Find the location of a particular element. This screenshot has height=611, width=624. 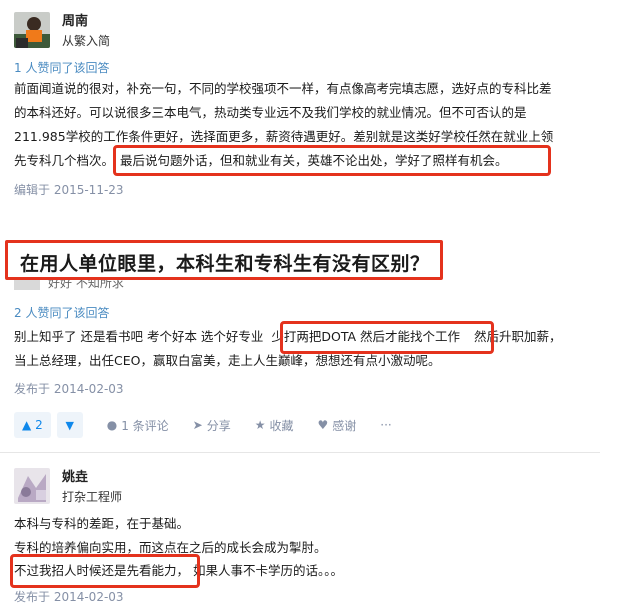

edit-date: 编辑于 2015-11-23 is located at coordinates (69, 189).